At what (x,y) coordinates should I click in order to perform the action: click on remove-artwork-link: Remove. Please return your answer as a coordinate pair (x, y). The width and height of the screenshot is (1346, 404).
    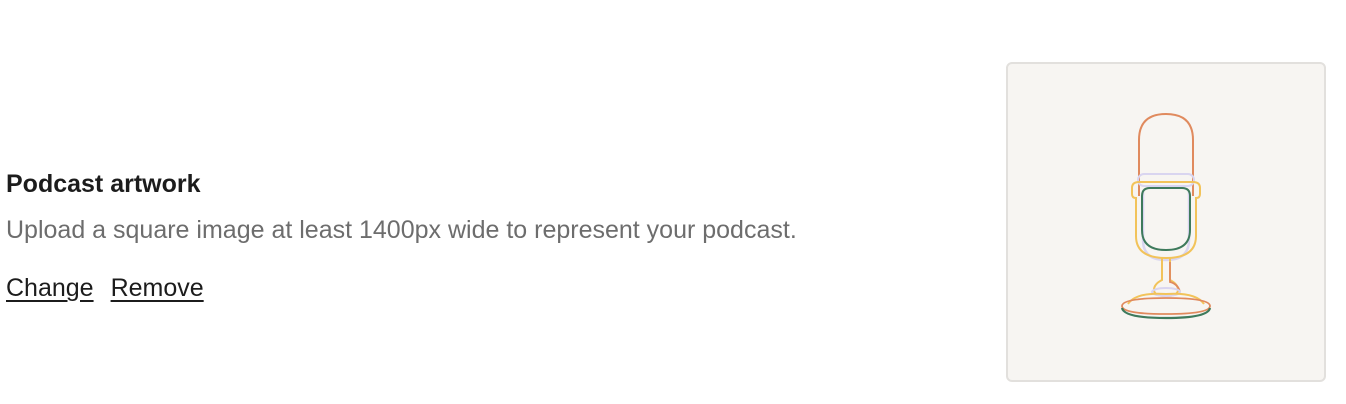
    Looking at the image, I should click on (157, 288).